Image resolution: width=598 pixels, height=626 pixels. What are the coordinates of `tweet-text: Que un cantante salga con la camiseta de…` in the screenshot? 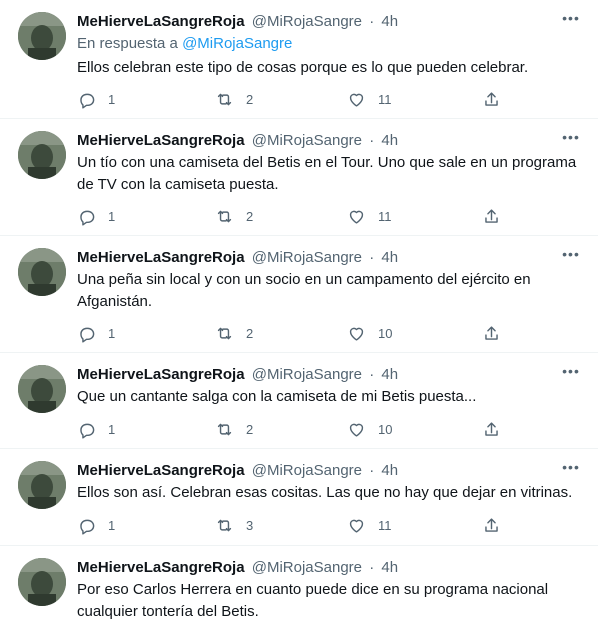 It's located at (277, 396).